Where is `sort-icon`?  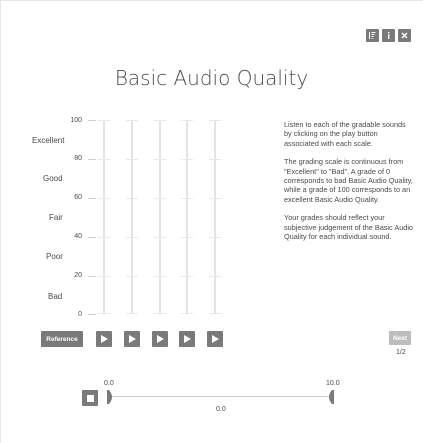 sort-icon is located at coordinates (372, 35).